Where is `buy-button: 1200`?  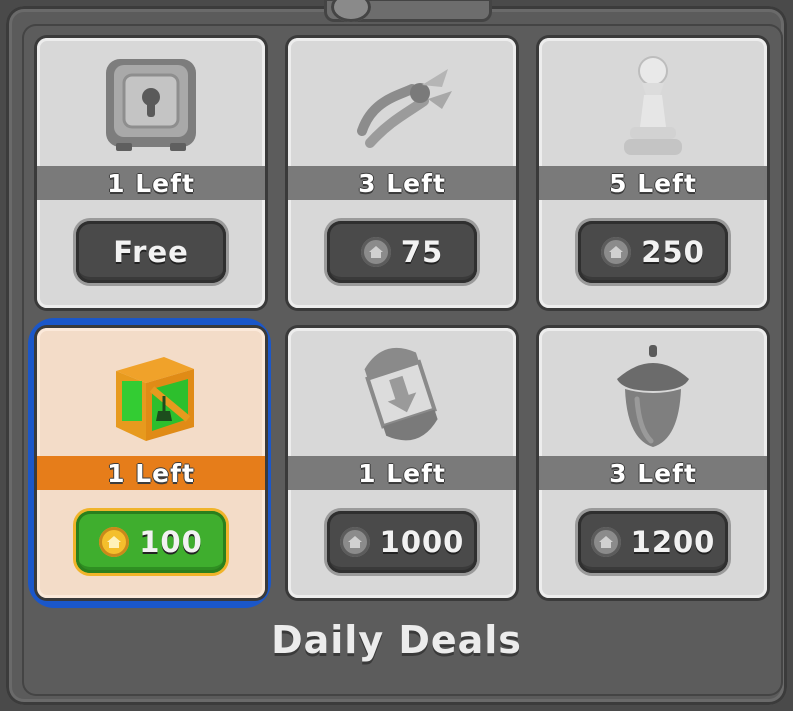 buy-button: 1200 is located at coordinates (653, 542).